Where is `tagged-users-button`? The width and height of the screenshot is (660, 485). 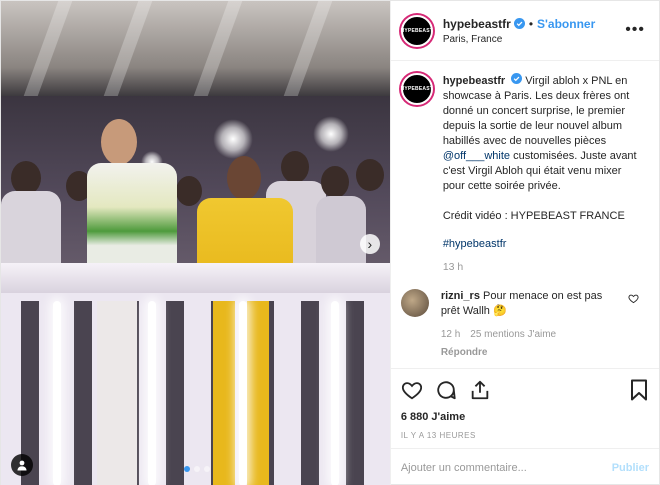
tagged-users-button is located at coordinates (22, 465).